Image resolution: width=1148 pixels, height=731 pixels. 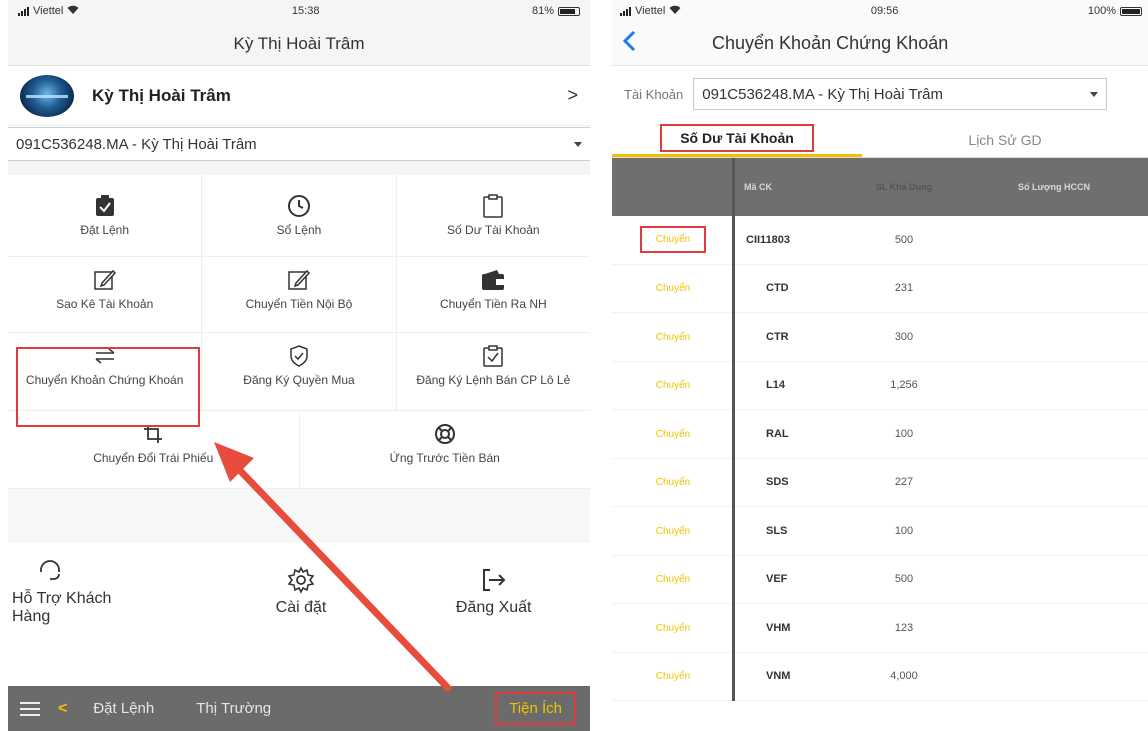 What do you see at coordinates (299, 516) in the screenshot?
I see `spacer` at bounding box center [299, 516].